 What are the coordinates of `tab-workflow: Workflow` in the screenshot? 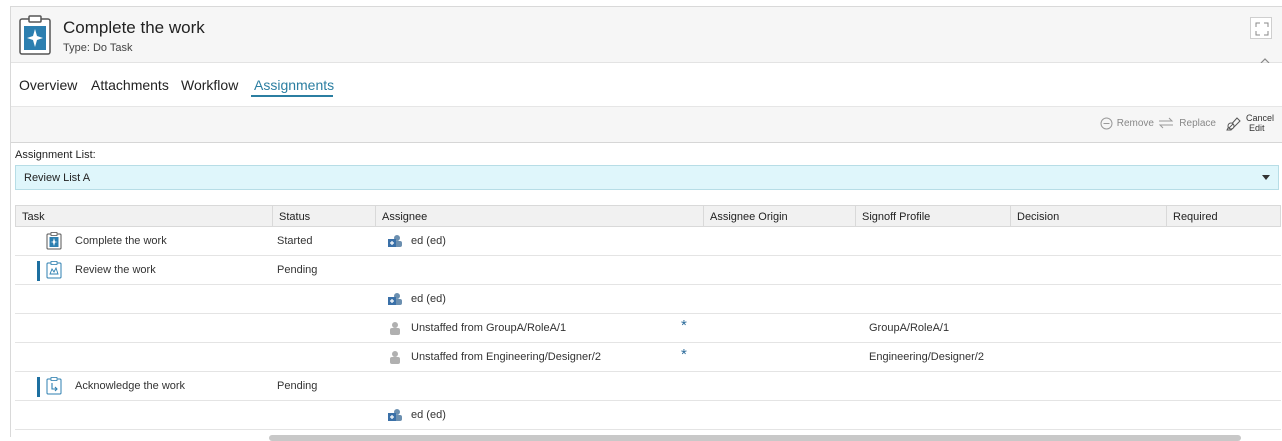 It's located at (209, 85).